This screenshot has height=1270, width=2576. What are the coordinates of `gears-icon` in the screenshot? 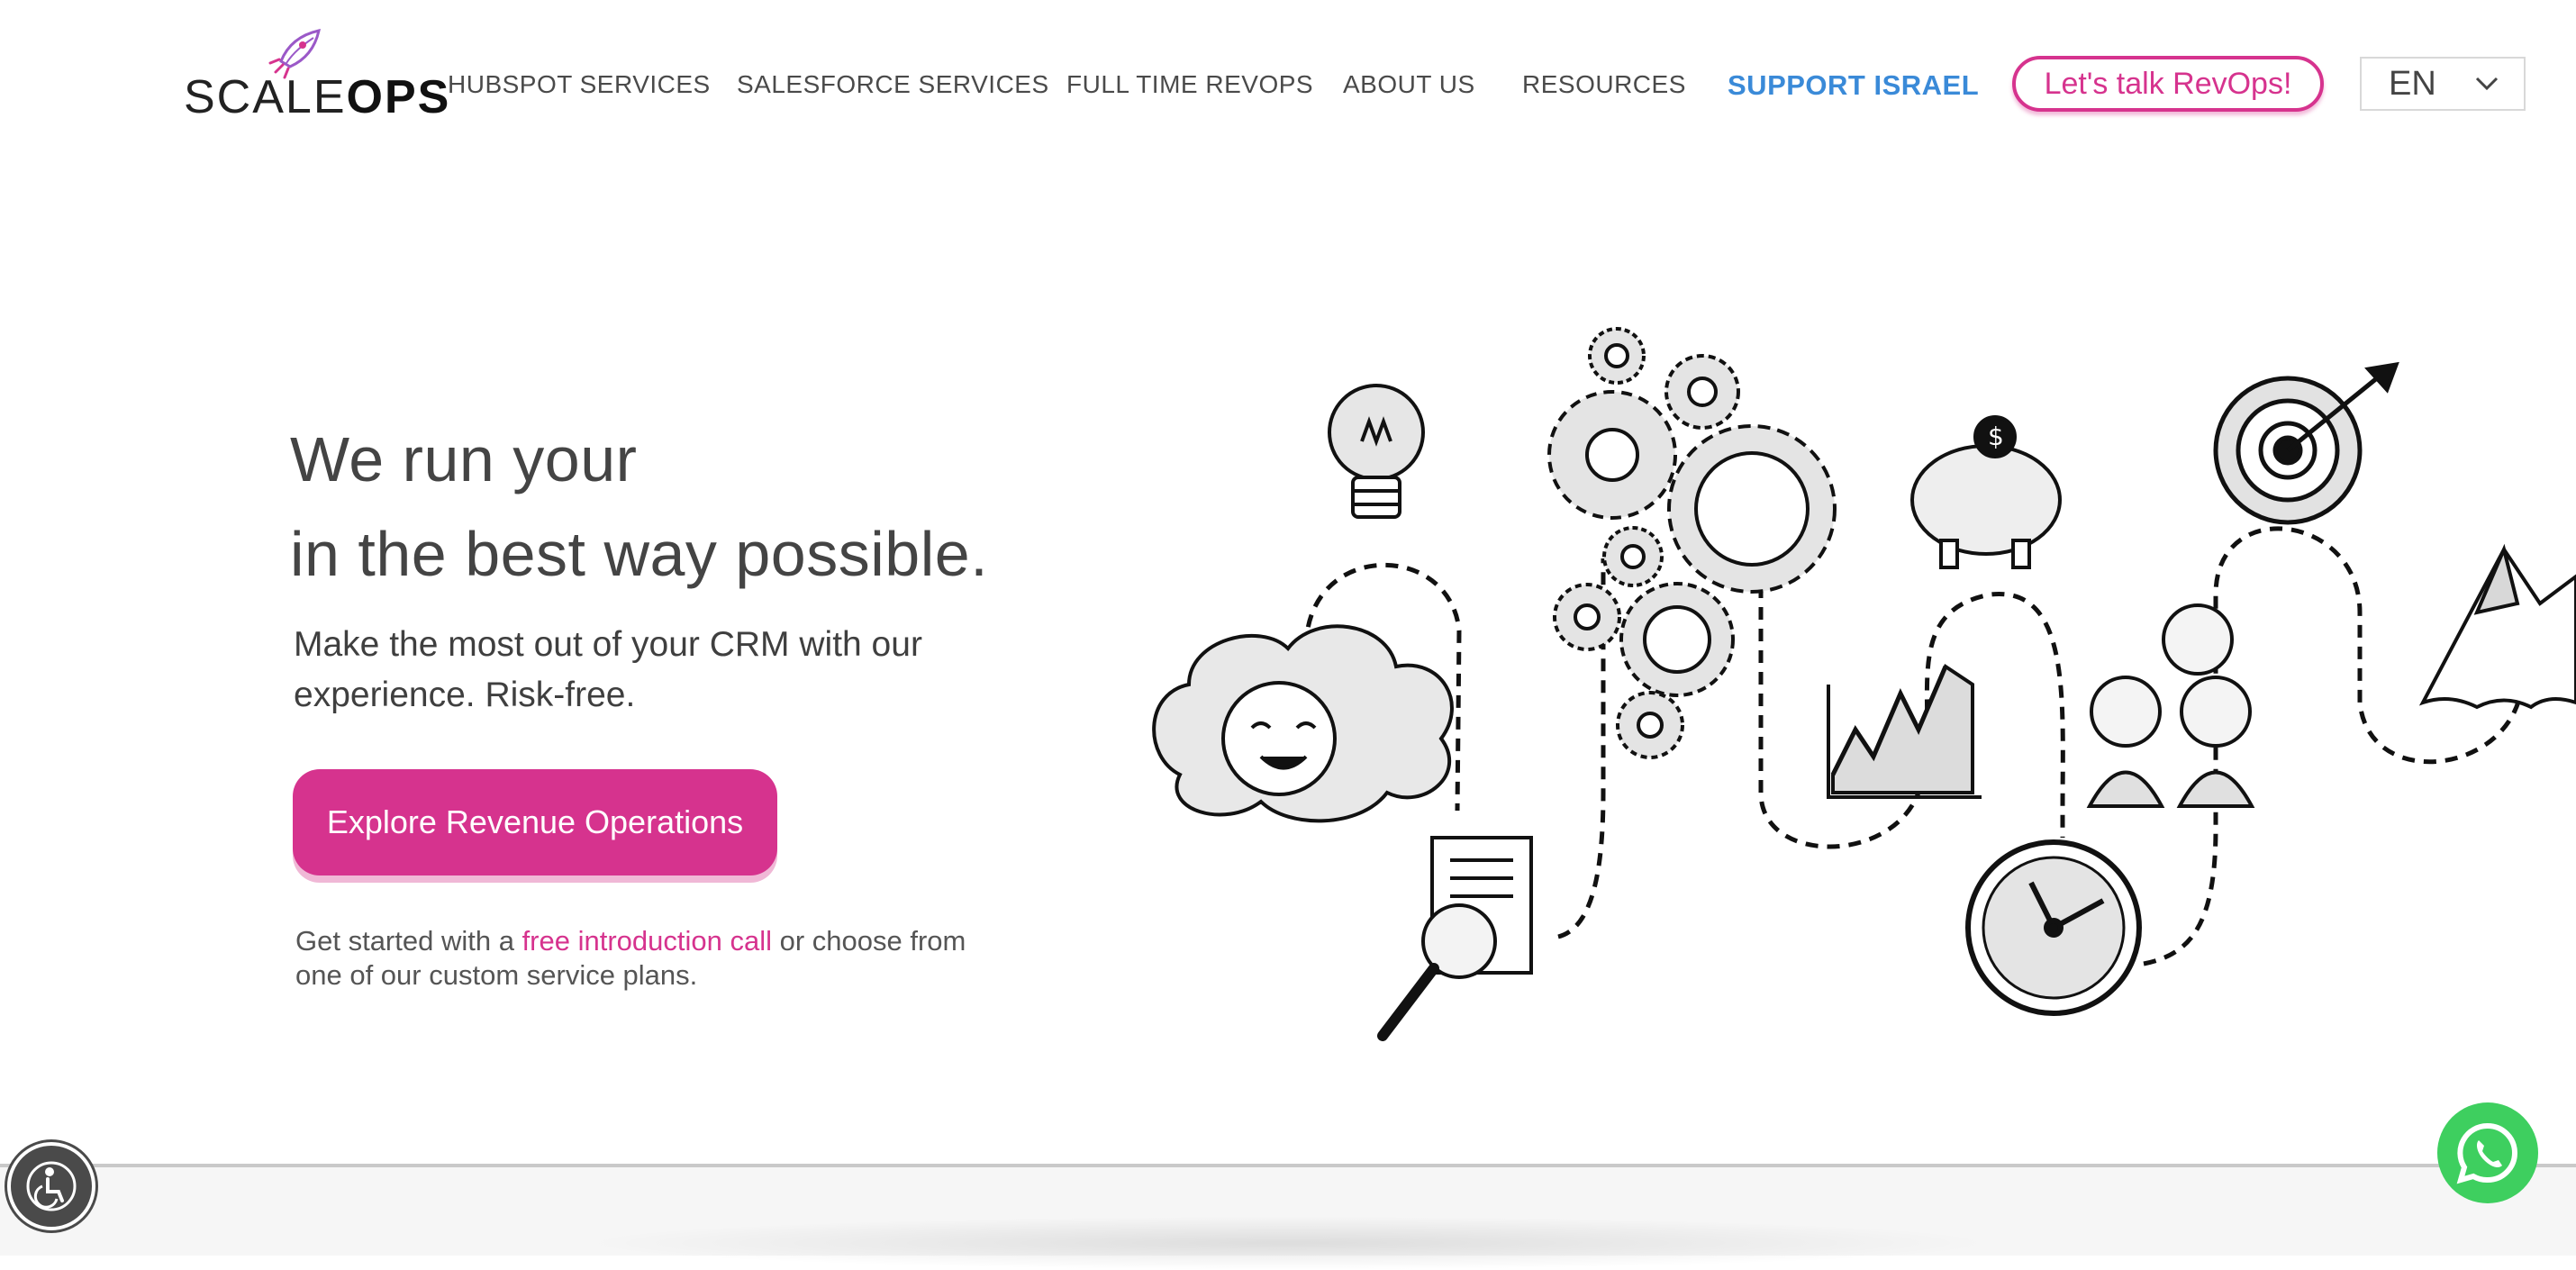 It's located at (1692, 543).